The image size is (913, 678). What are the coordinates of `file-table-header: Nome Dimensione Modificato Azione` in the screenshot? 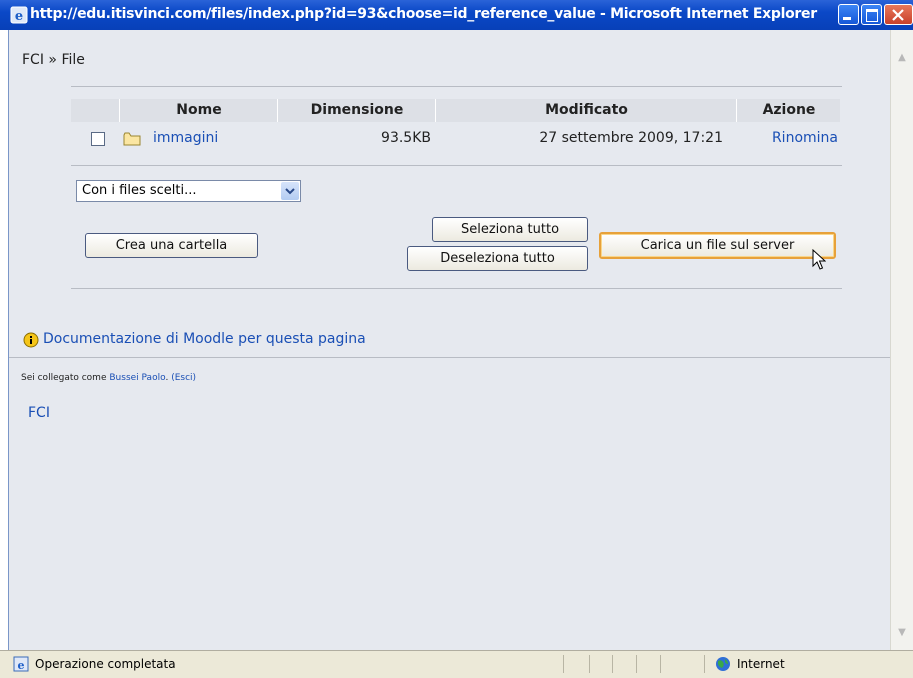 It's located at (455, 110).